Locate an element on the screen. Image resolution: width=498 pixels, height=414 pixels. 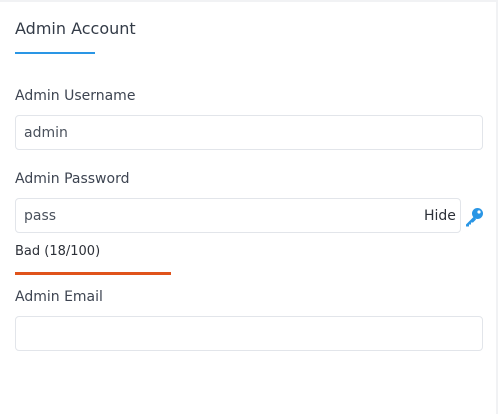
admin-username-input is located at coordinates (249, 132).